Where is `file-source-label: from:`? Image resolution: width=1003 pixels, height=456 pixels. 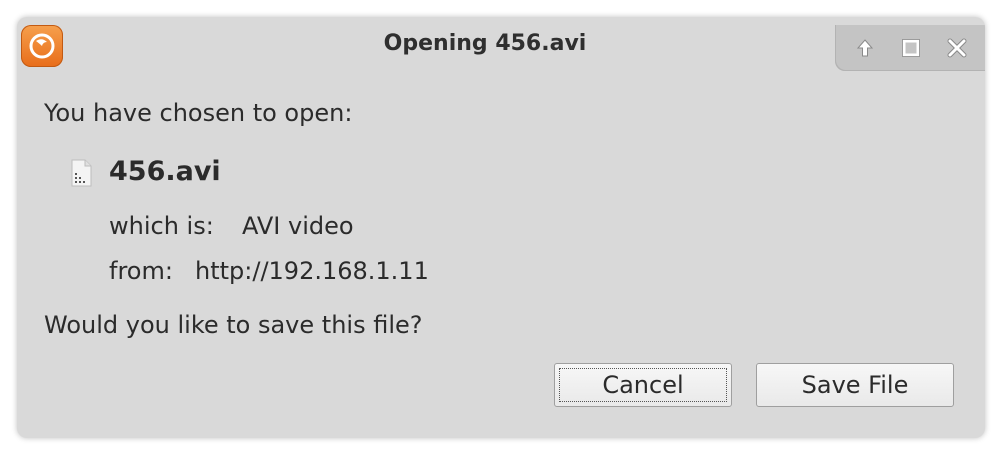
file-source-label: from: is located at coordinates (141, 271).